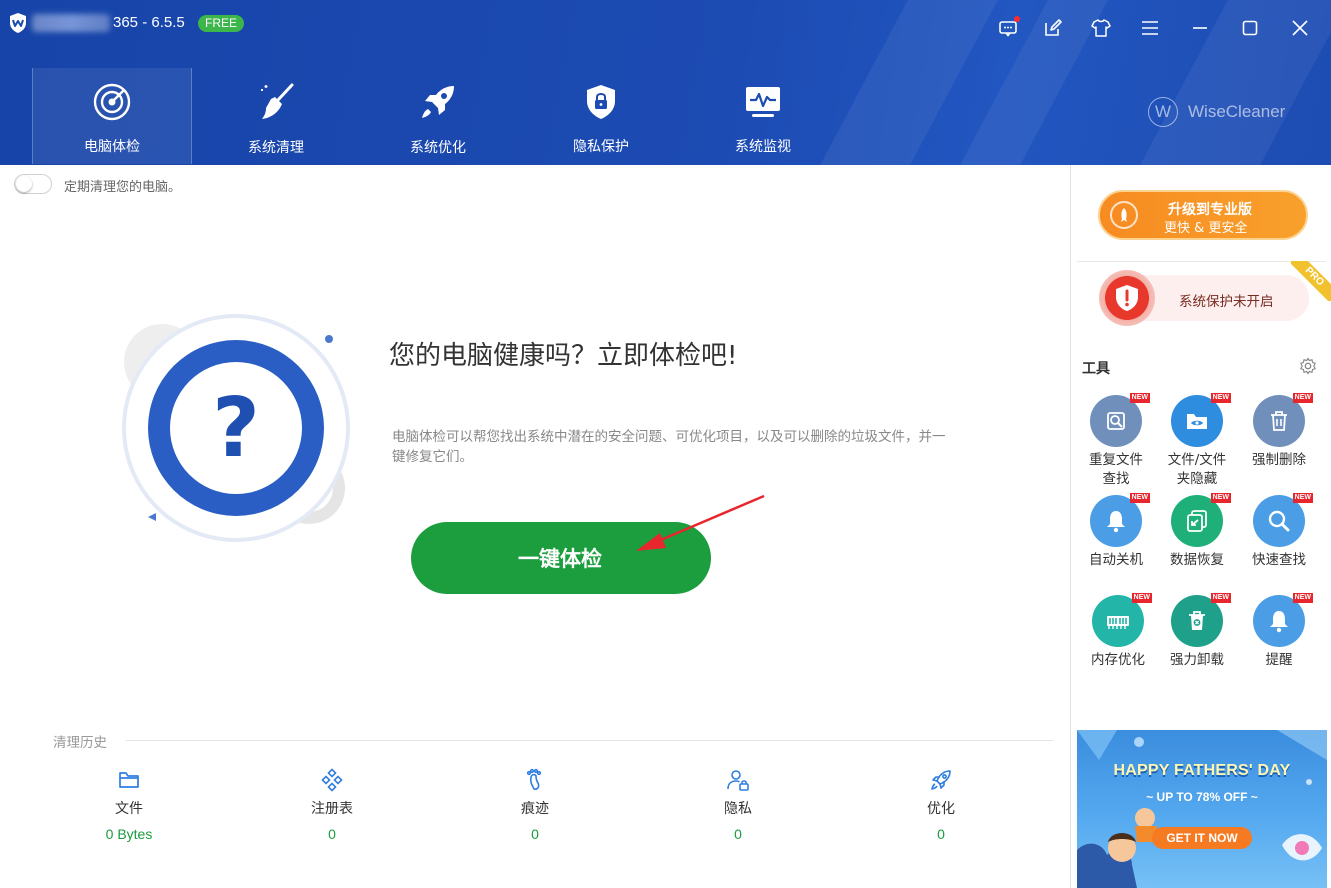 This screenshot has width=1331, height=888. What do you see at coordinates (438, 148) in the screenshot?
I see `tab-label: 系统优化` at bounding box center [438, 148].